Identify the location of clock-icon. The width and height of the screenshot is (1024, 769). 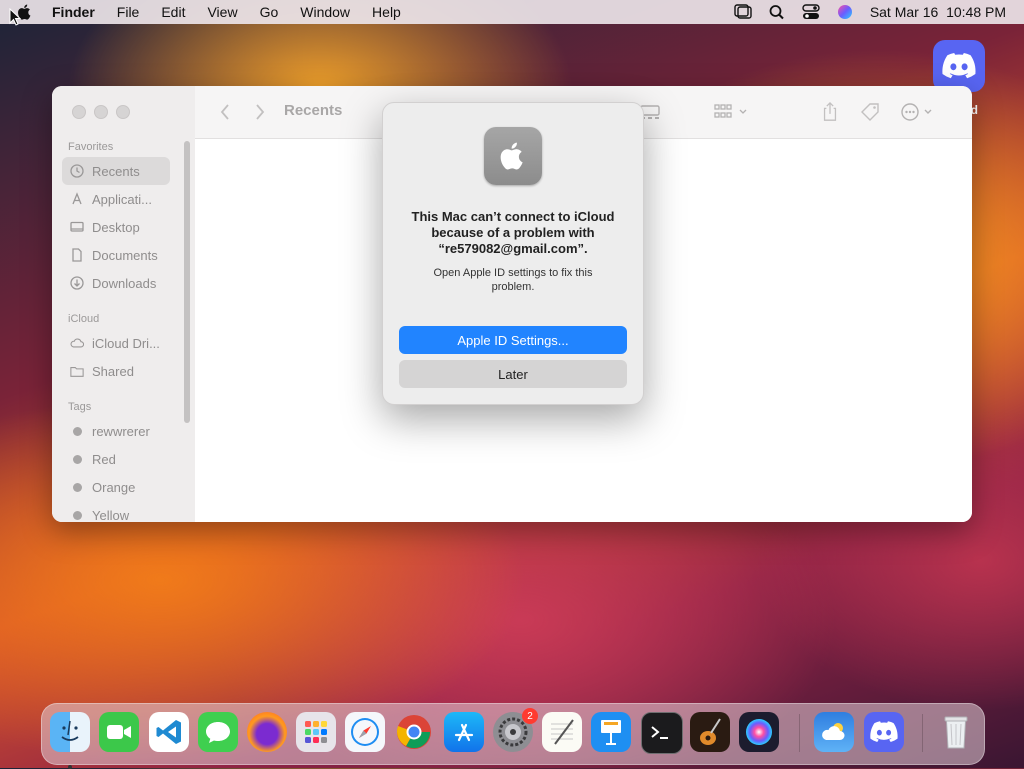
(77, 171).